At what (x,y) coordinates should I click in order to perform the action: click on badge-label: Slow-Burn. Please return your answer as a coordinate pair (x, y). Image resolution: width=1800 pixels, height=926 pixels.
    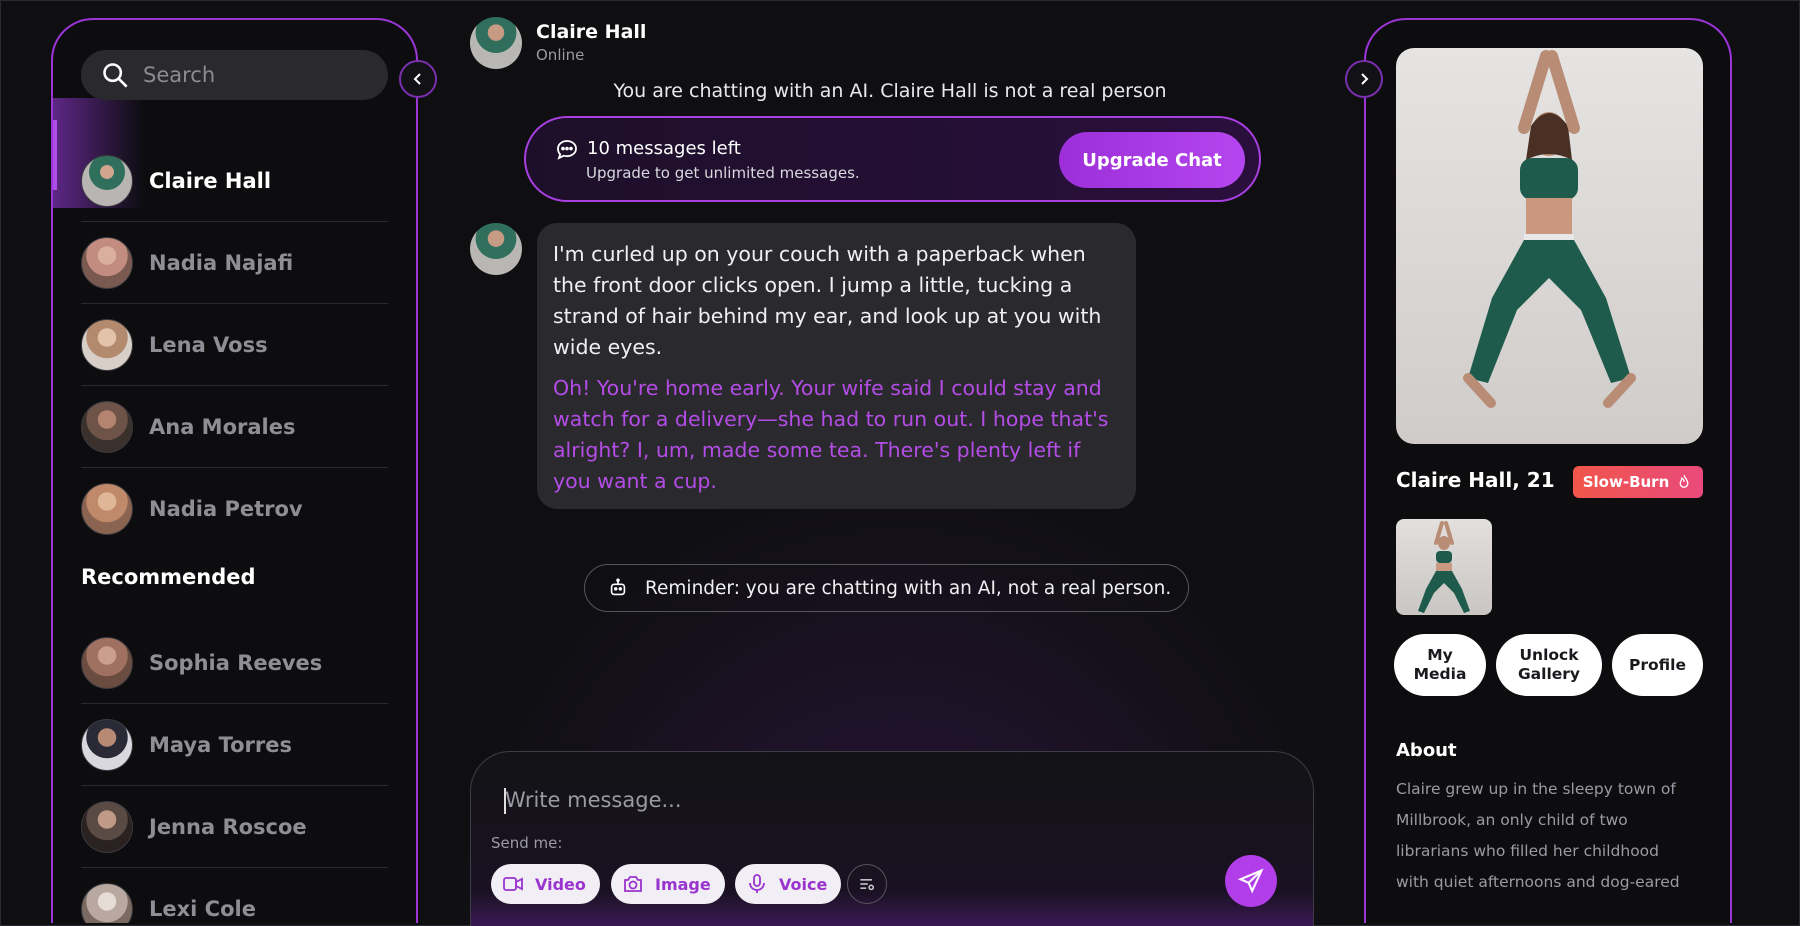
    Looking at the image, I should click on (1626, 482).